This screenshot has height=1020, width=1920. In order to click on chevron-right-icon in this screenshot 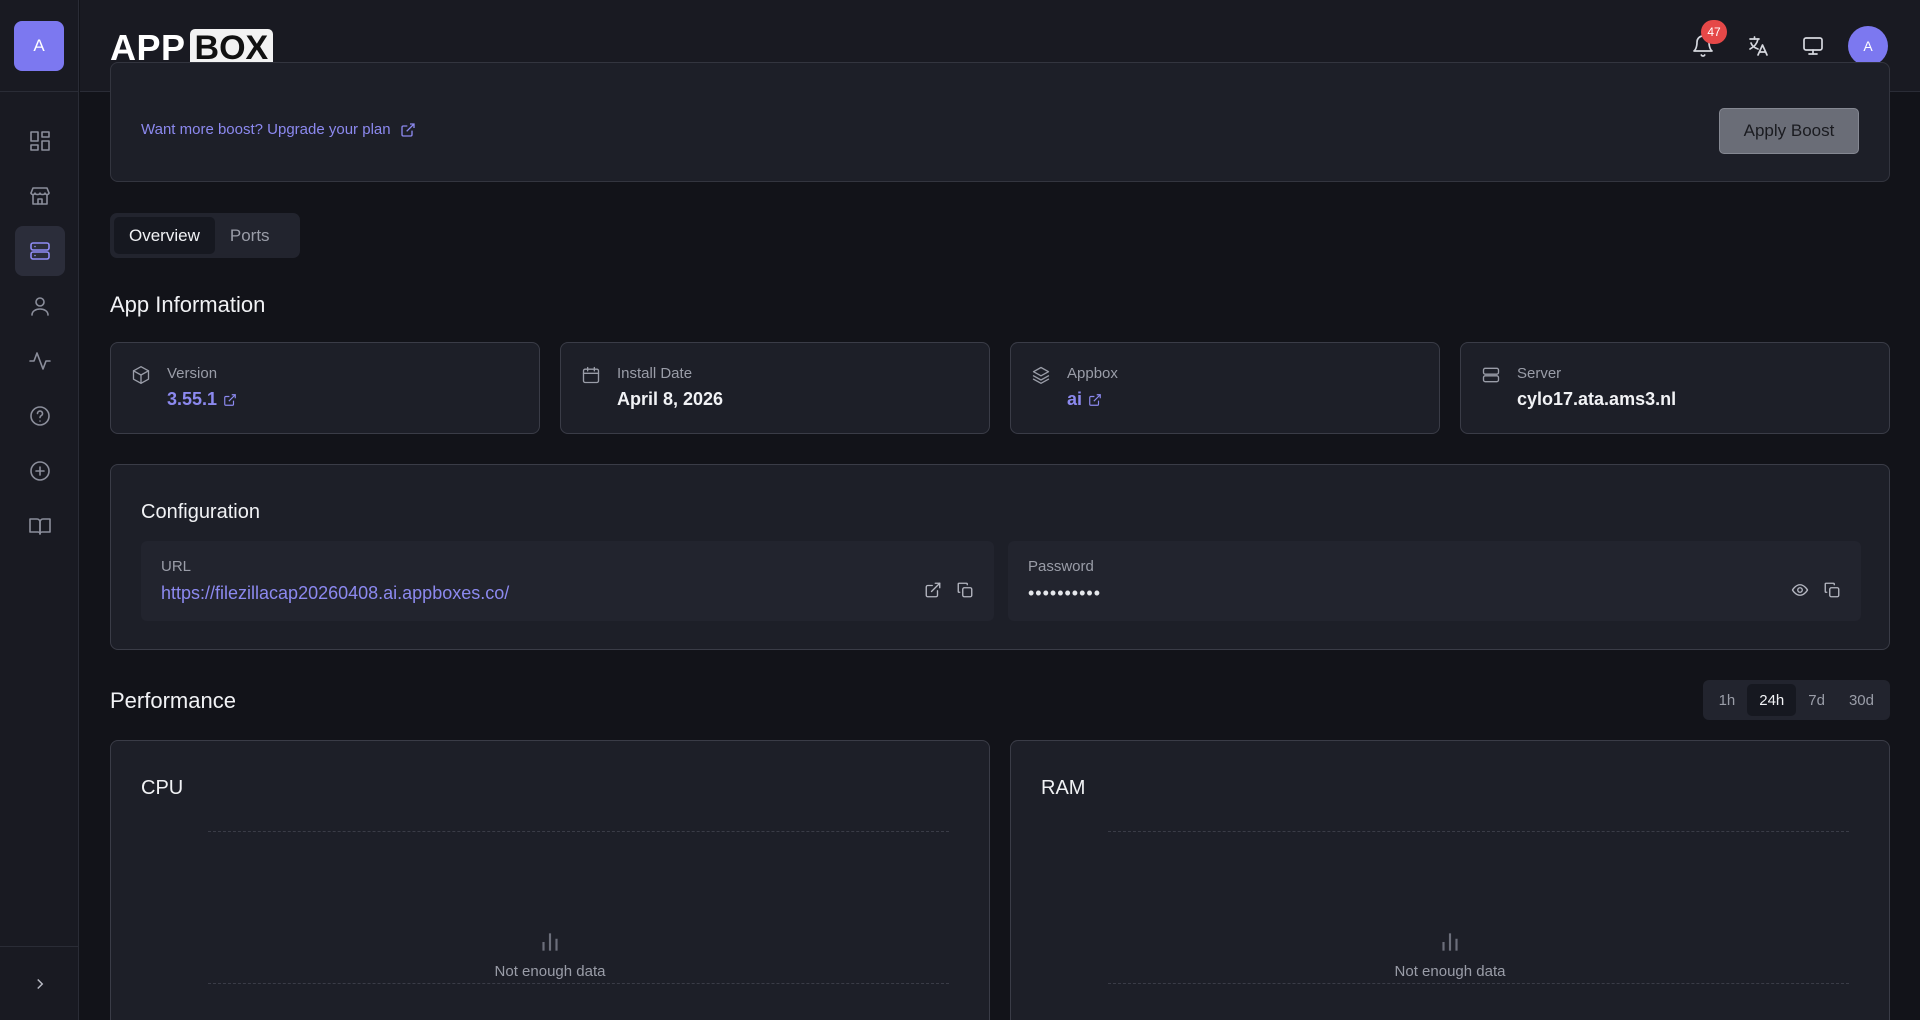, I will do `click(39, 983)`.